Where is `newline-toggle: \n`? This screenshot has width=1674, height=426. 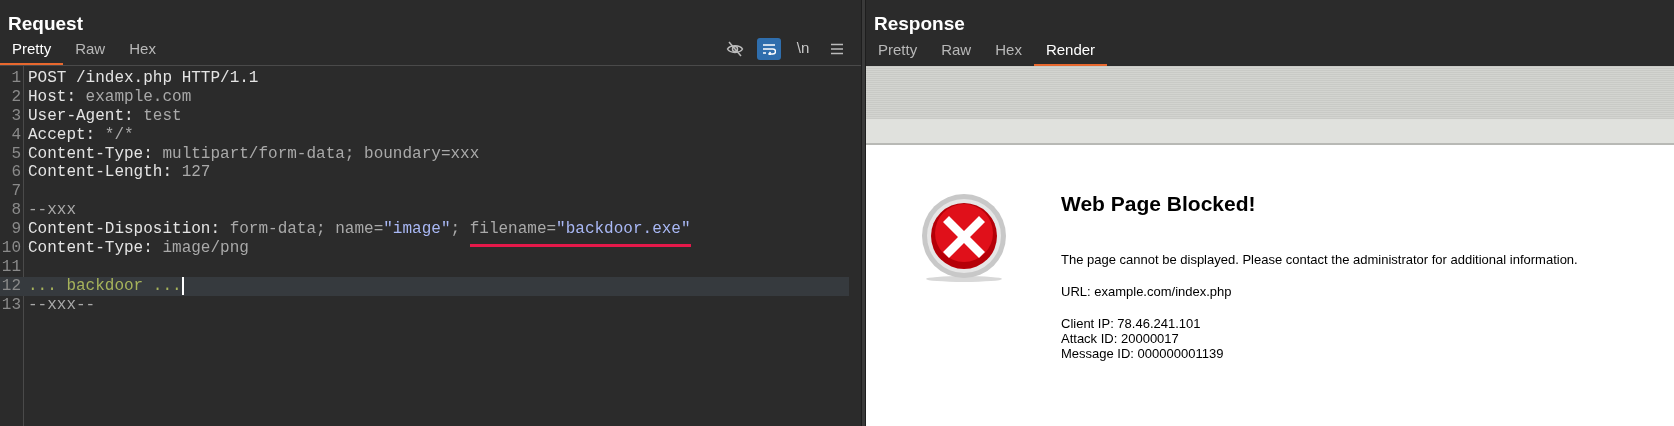
newline-toggle: \n is located at coordinates (803, 48).